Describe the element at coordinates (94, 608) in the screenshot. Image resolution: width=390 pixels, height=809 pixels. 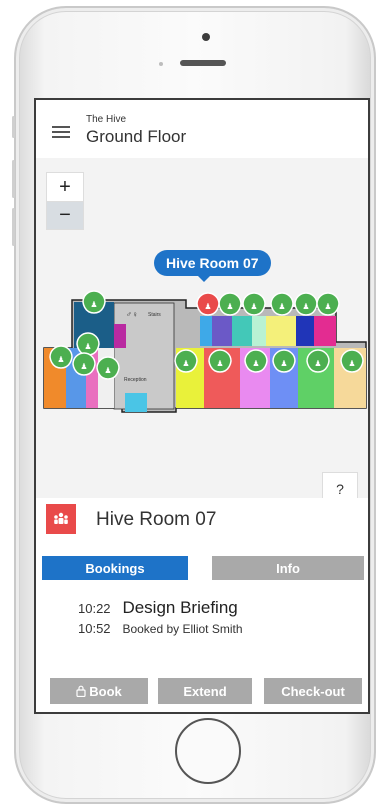
I see `booking-start-time: 10:22` at that location.